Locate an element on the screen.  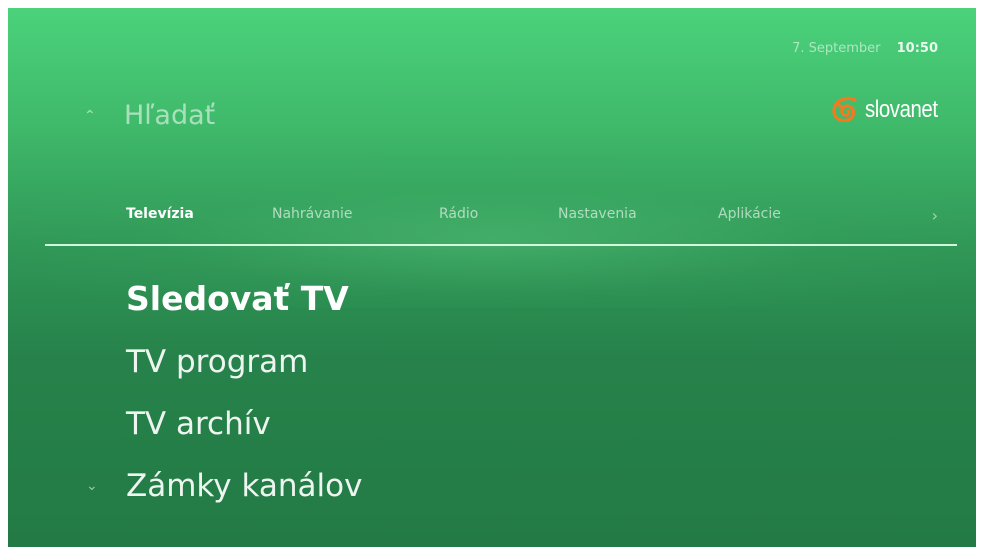
tab-radio: Rádio is located at coordinates (458, 214).